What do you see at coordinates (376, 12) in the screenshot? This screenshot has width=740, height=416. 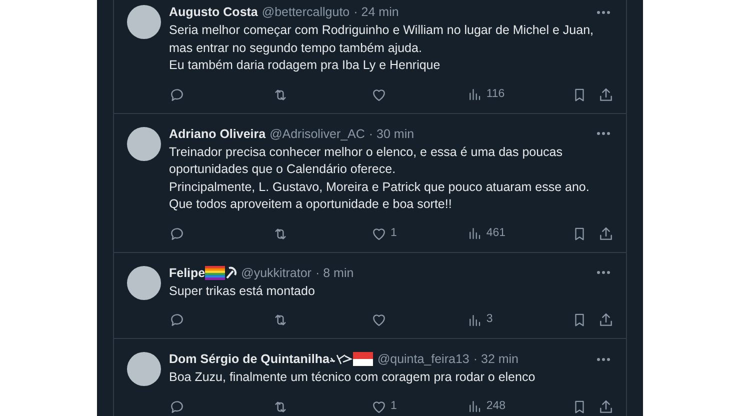 I see `post-time: · 24 min` at bounding box center [376, 12].